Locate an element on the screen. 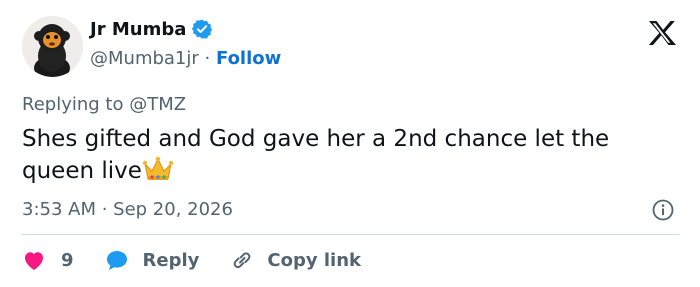  crown-icon is located at coordinates (158, 168).